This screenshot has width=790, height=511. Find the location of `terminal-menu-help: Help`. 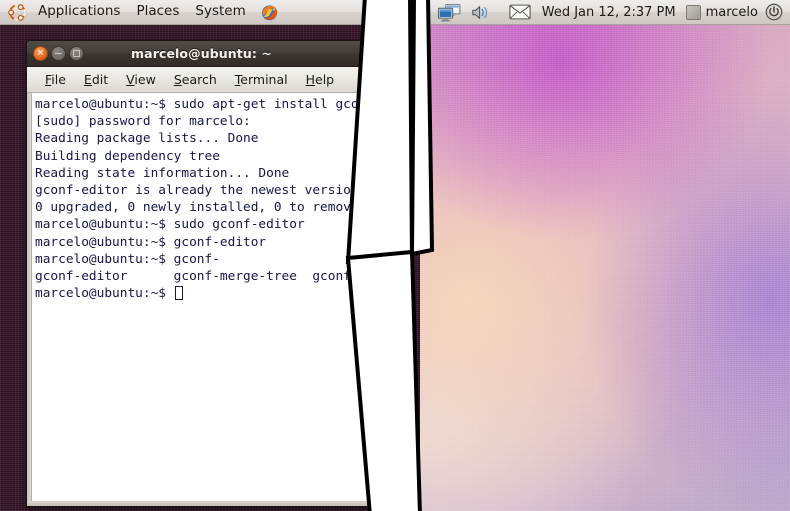

terminal-menu-help: Help is located at coordinates (320, 79).